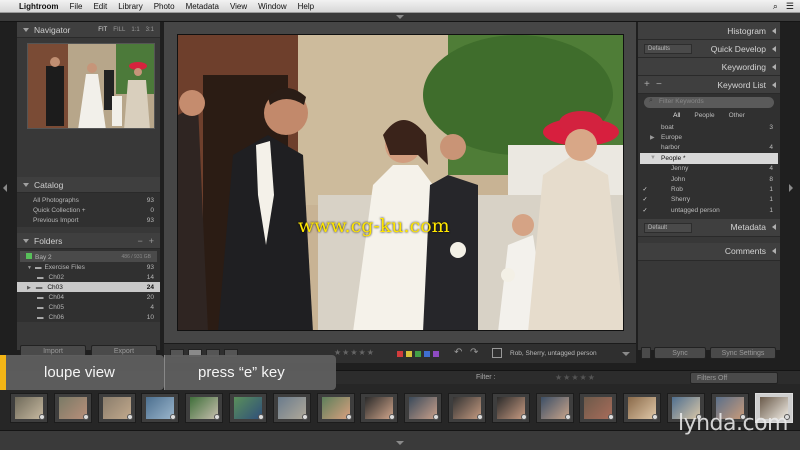 This screenshot has height=450, width=800. Describe the element at coordinates (654, 137) in the screenshot. I see `disclosure-triangle-icon: ▶` at that location.